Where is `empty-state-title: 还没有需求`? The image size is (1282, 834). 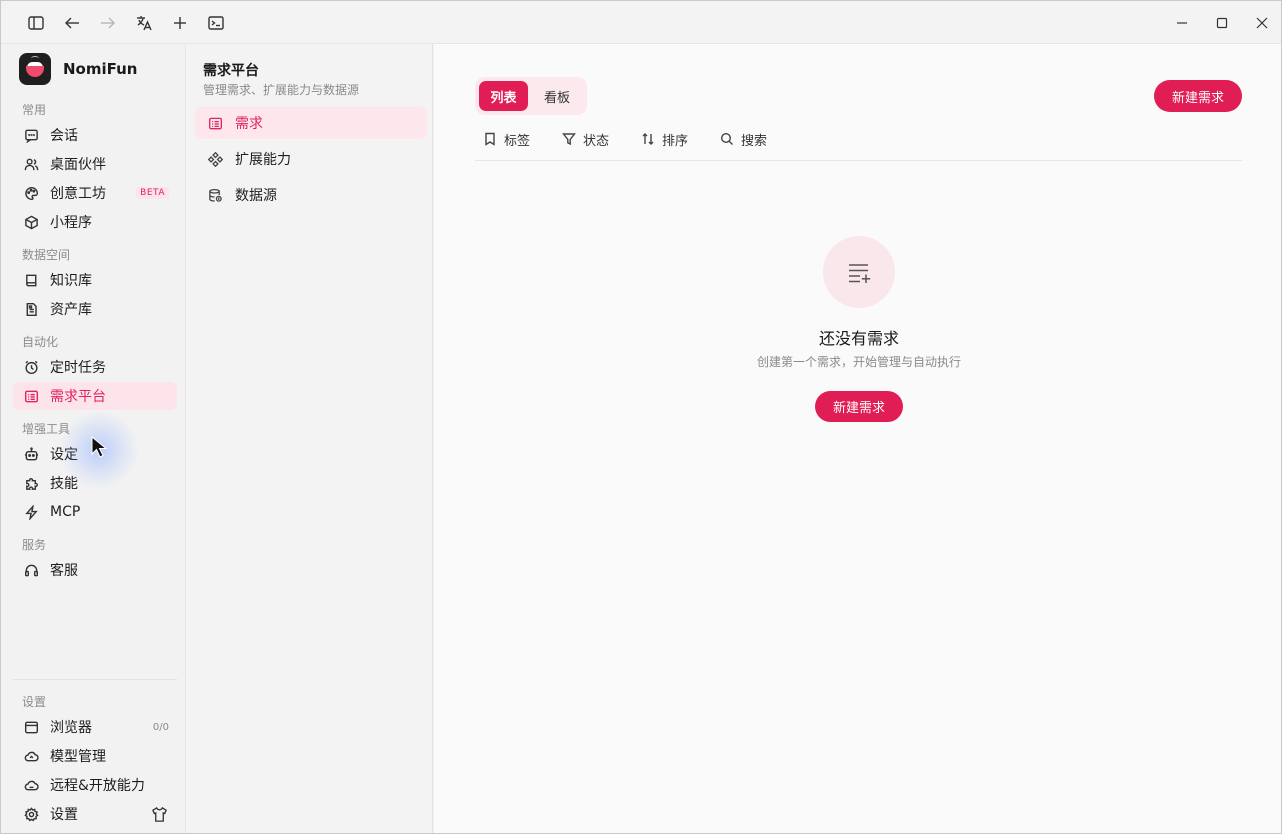
empty-state-title: 还没有需求 is located at coordinates (858, 338).